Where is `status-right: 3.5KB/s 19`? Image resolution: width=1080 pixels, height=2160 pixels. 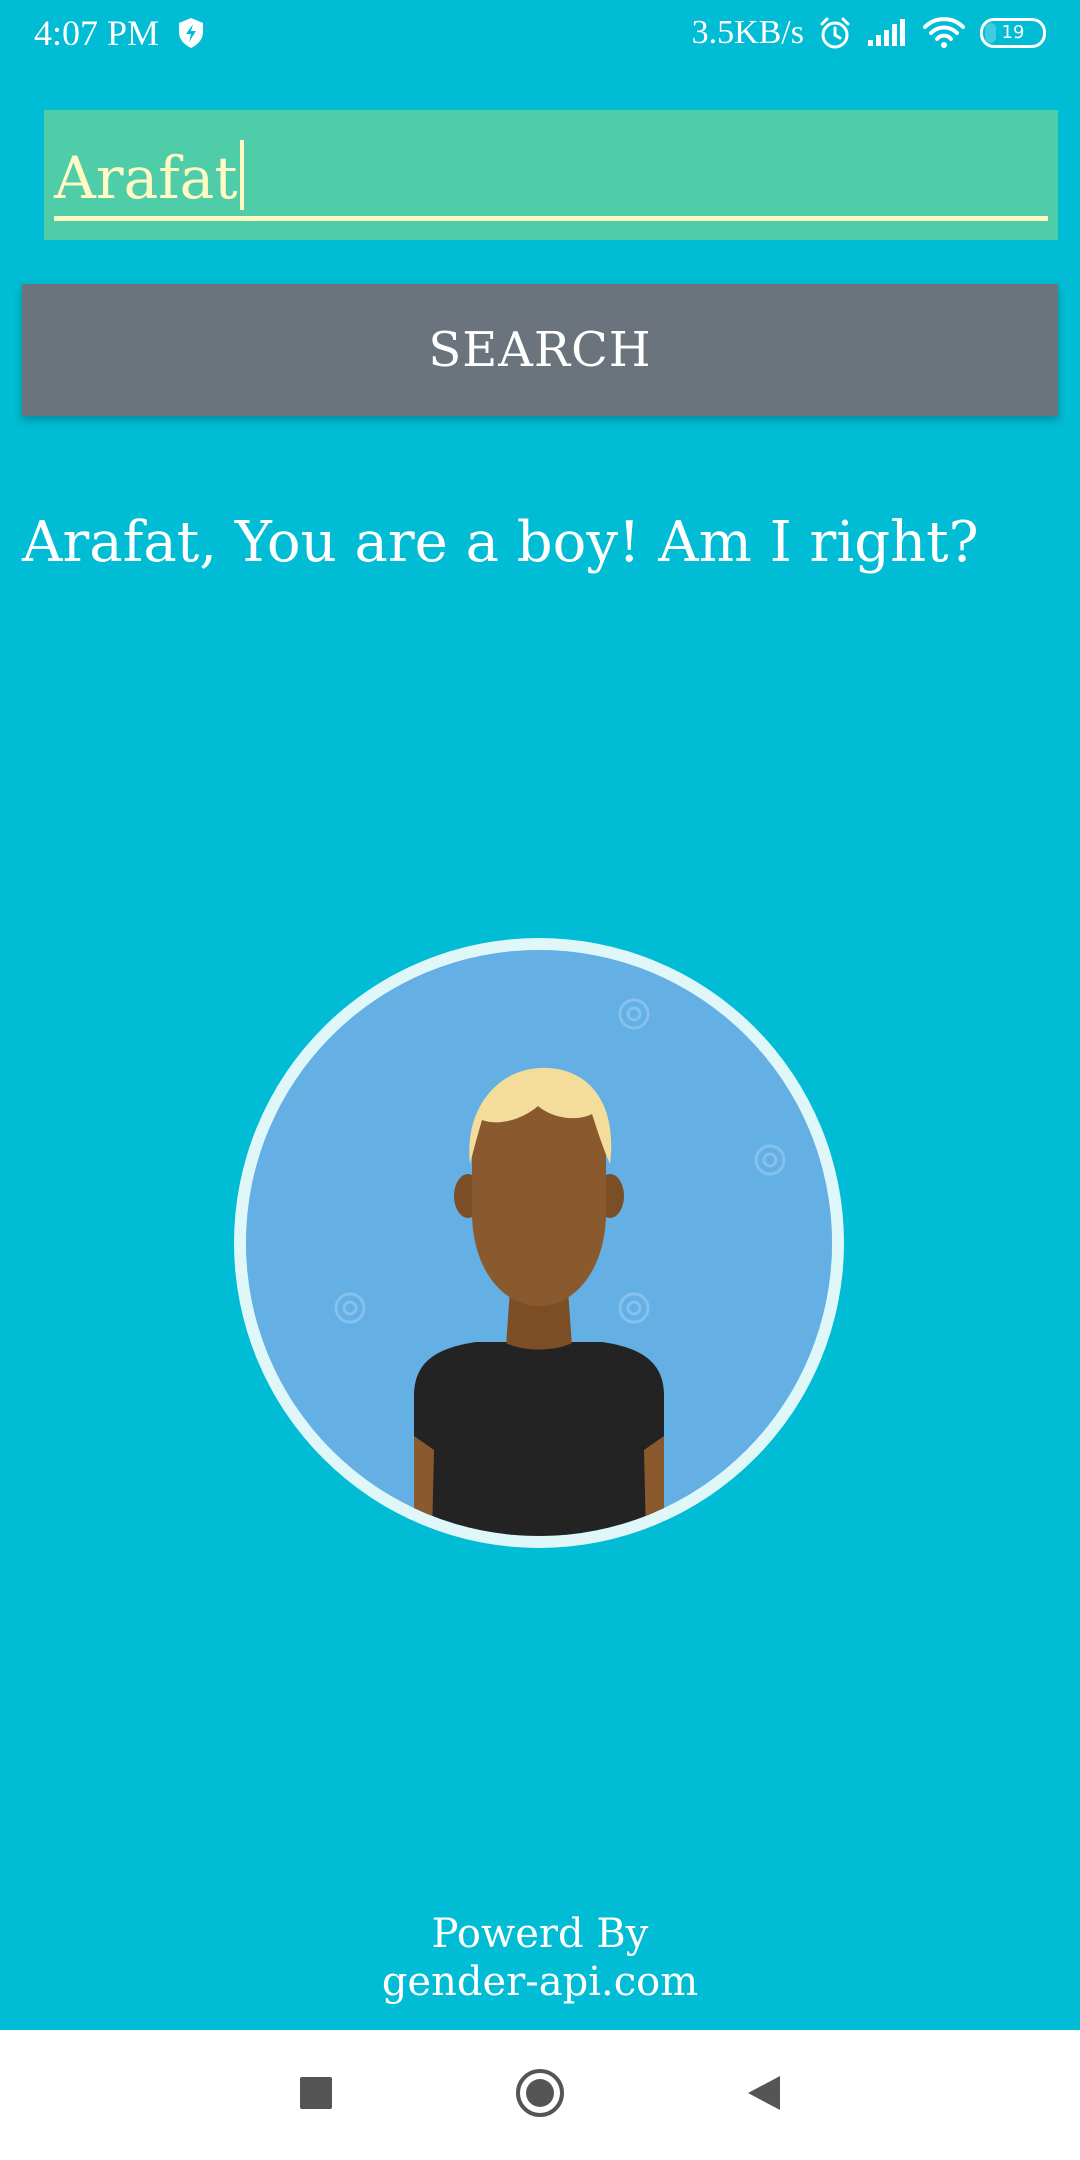 status-right: 3.5KB/s 19 is located at coordinates (869, 33).